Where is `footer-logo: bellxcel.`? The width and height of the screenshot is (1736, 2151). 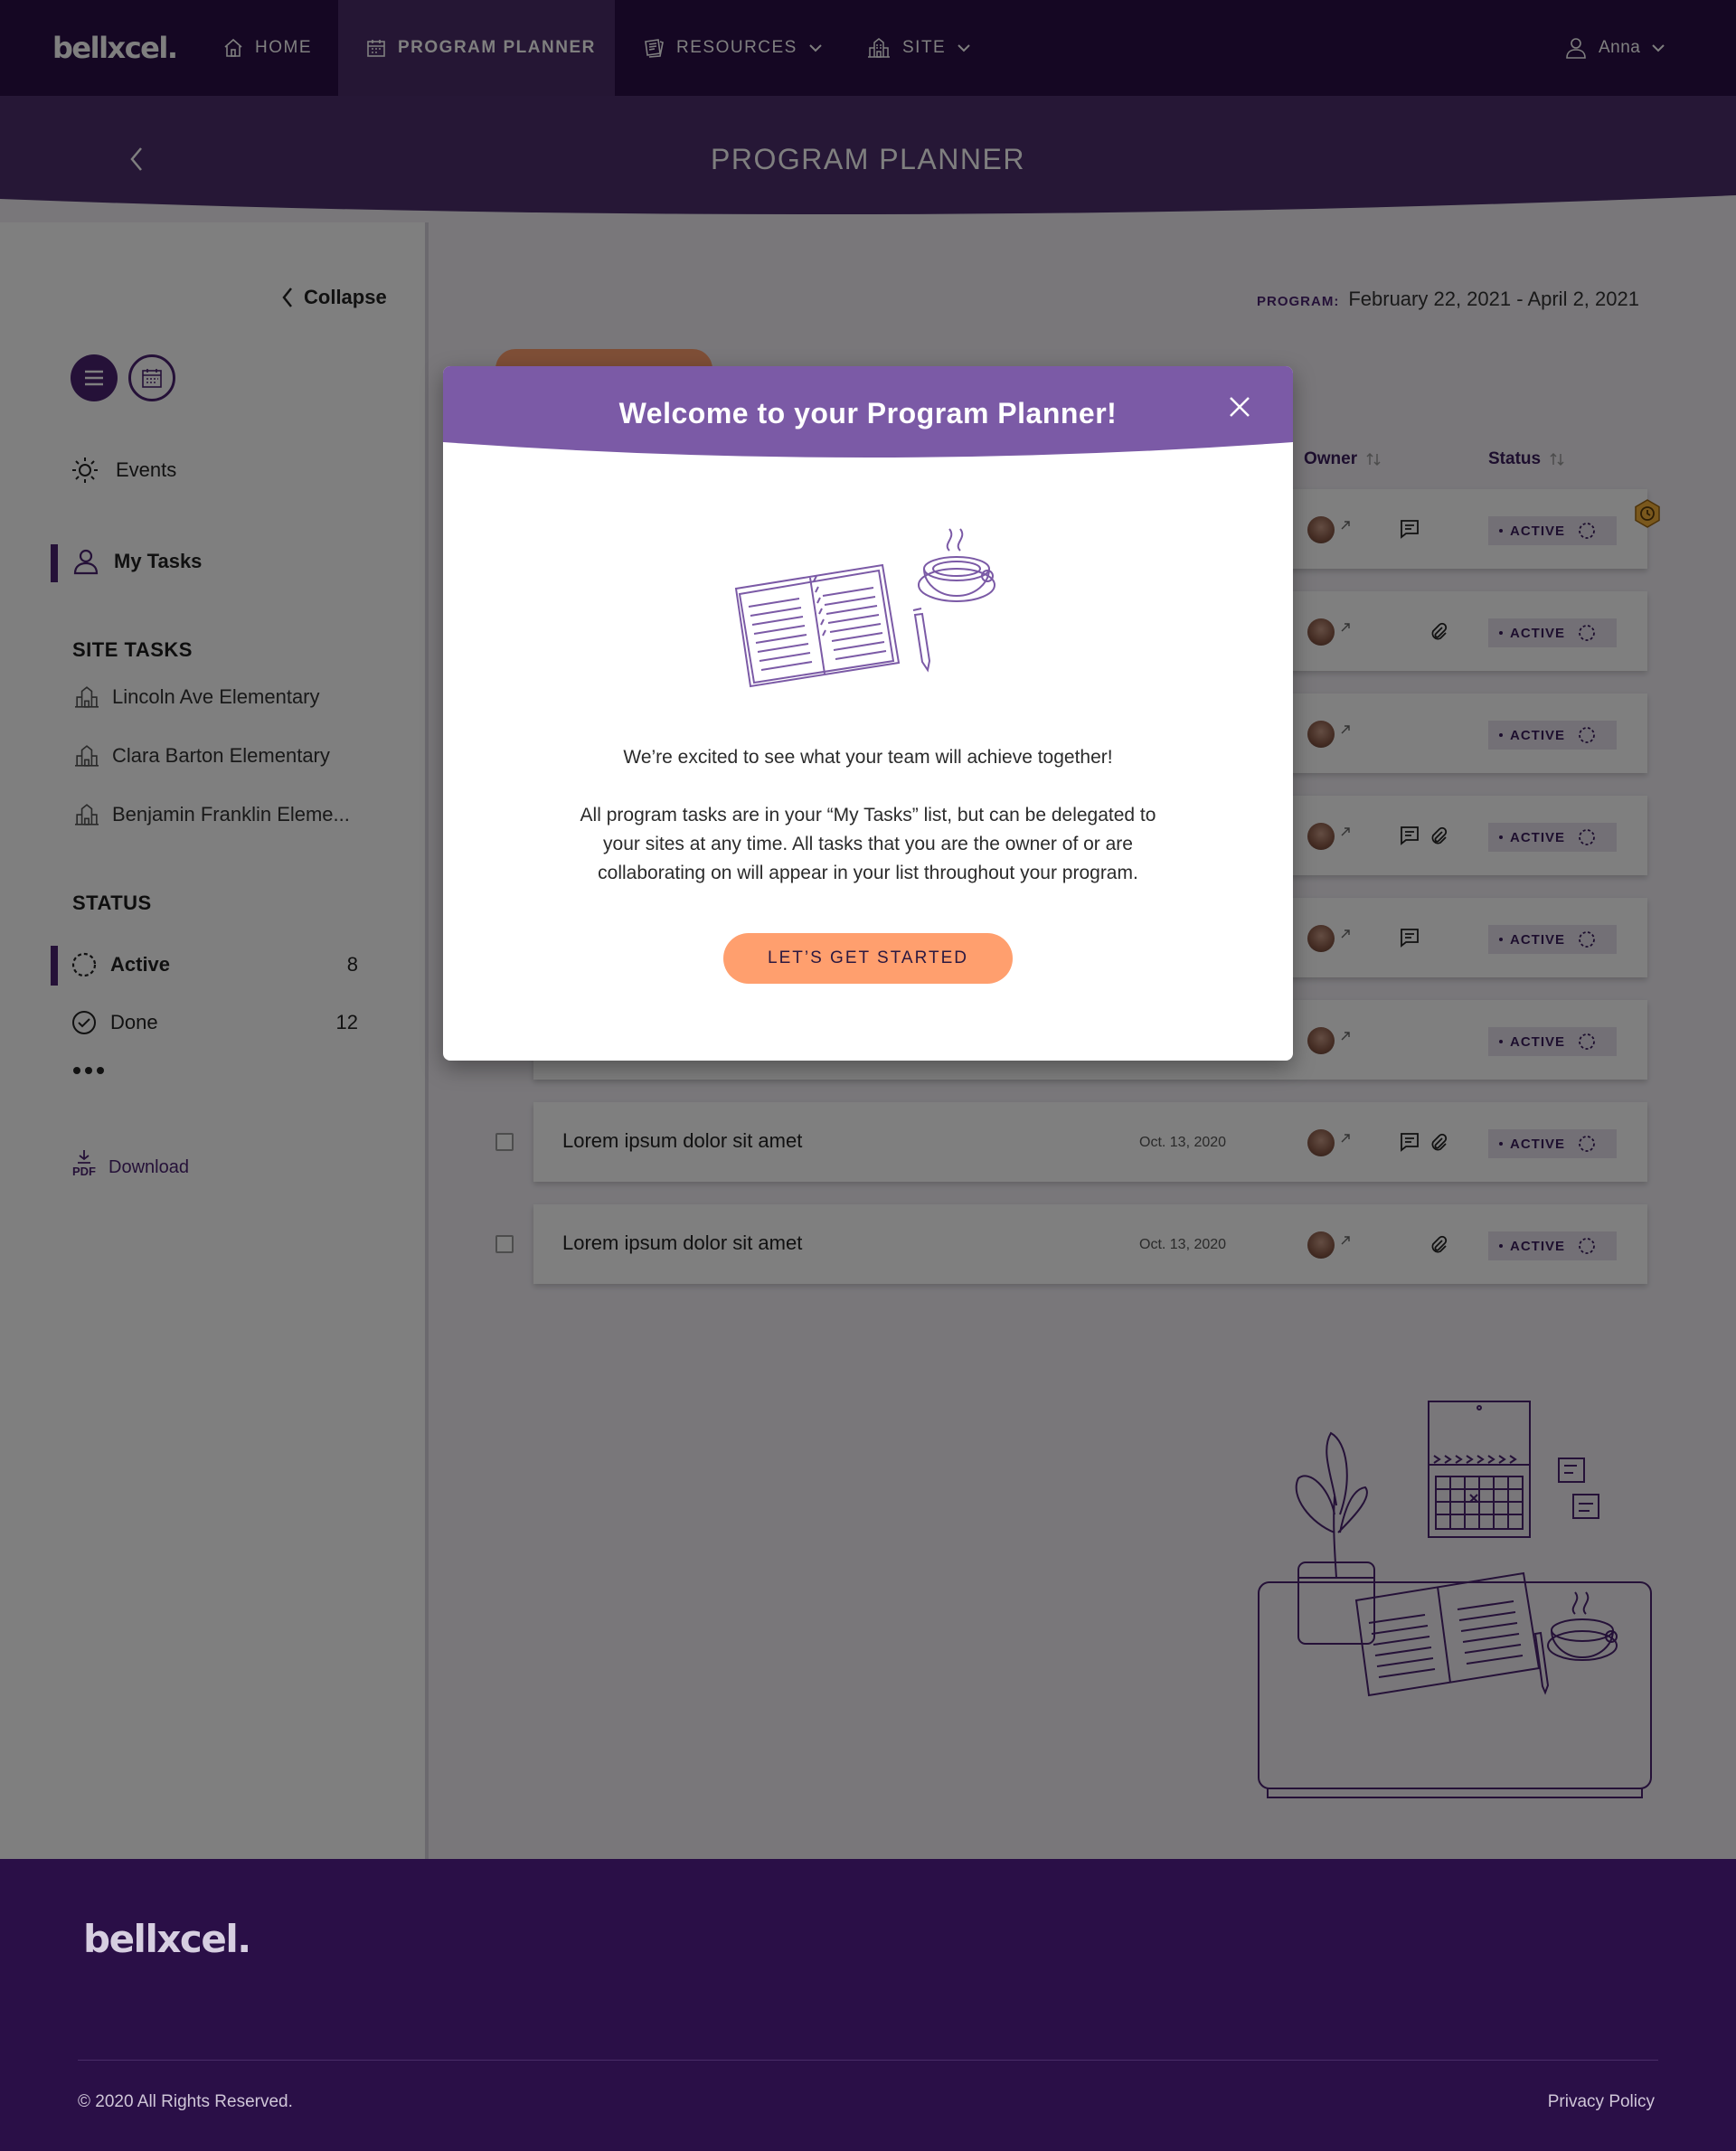 footer-logo: bellxcel. is located at coordinates (167, 1939).